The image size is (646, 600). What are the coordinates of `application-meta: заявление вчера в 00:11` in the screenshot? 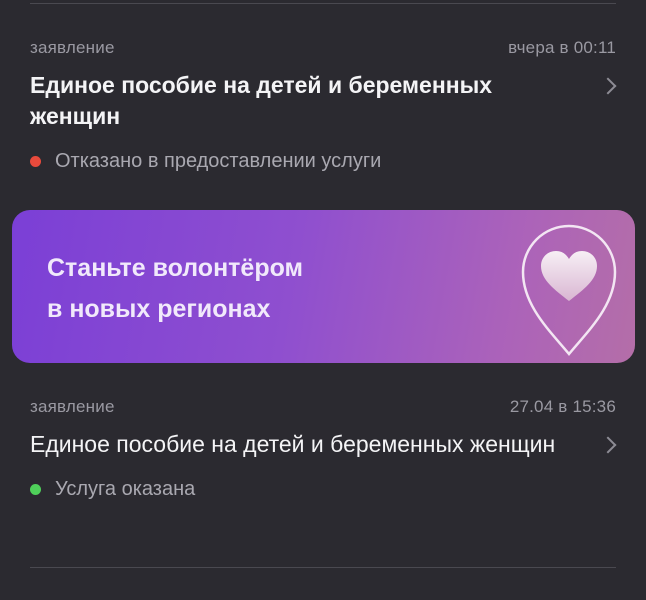 It's located at (323, 48).